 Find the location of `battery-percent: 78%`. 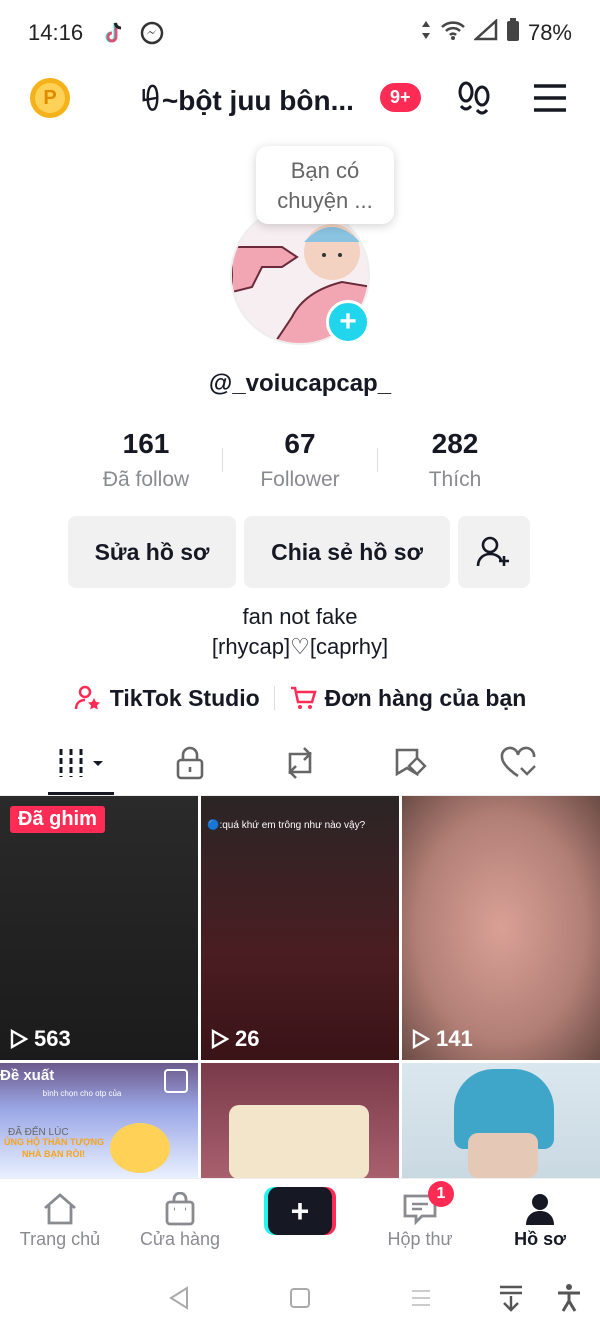

battery-percent: 78% is located at coordinates (549, 32).